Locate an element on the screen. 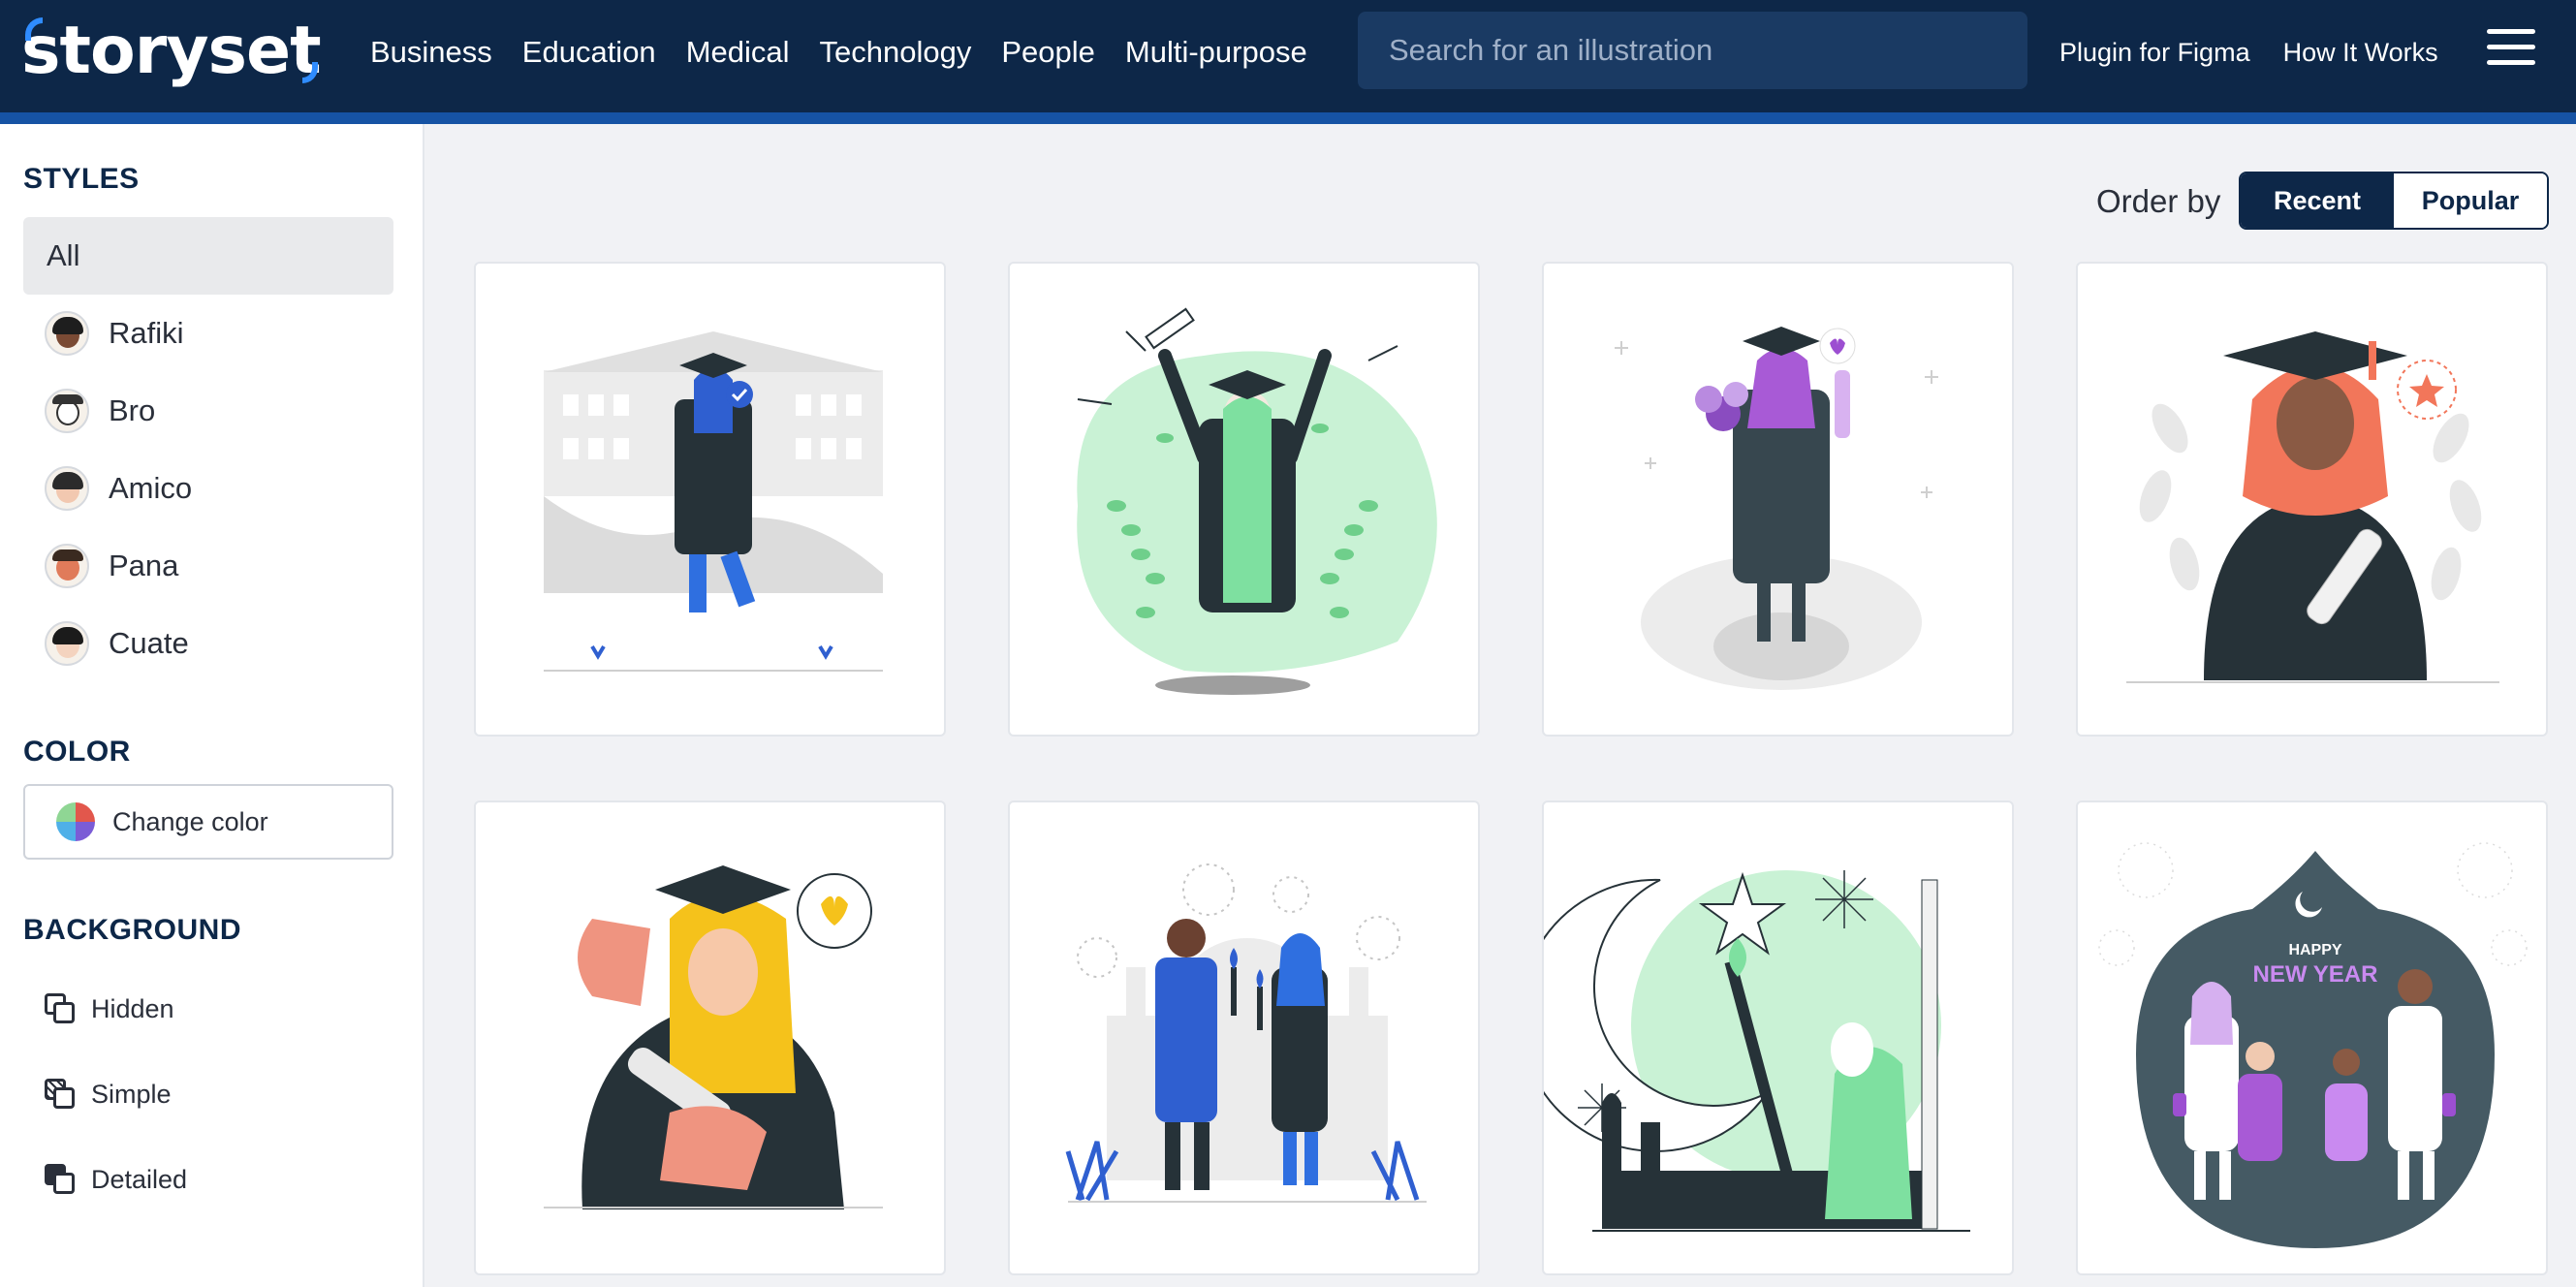 This screenshot has height=1287, width=2576. happy-new-year-family-illustration: HAPPY NEW YEAR is located at coordinates (2313, 1045).